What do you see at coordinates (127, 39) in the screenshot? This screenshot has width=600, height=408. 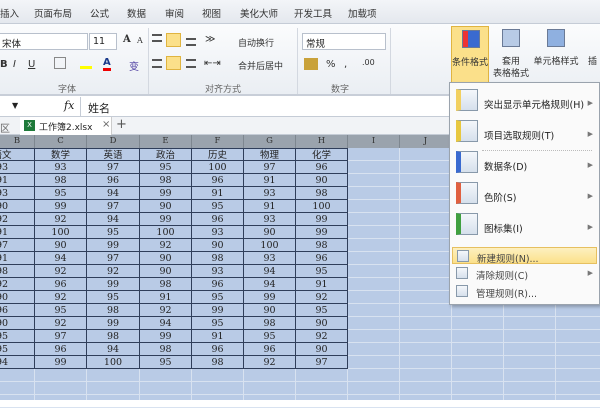 I see `grow-font-button: A` at bounding box center [127, 39].